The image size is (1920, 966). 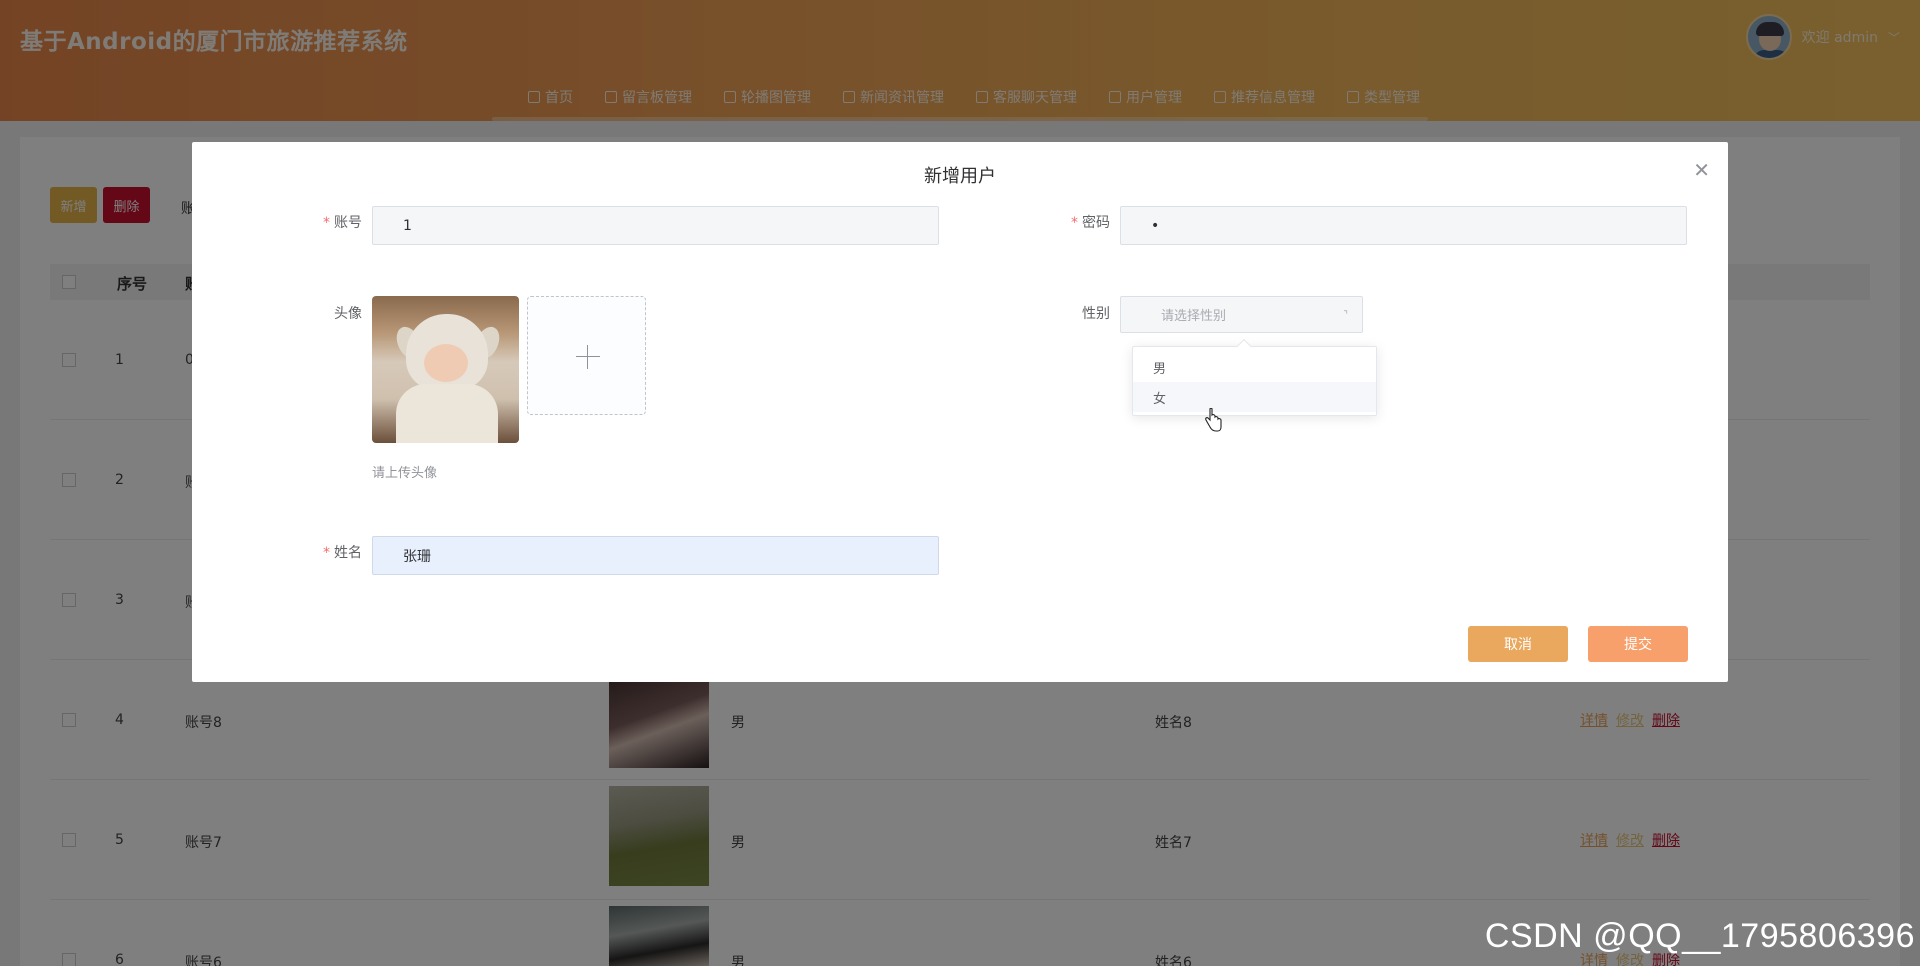 I want to click on avatar-label: 头像, so click(x=348, y=314).